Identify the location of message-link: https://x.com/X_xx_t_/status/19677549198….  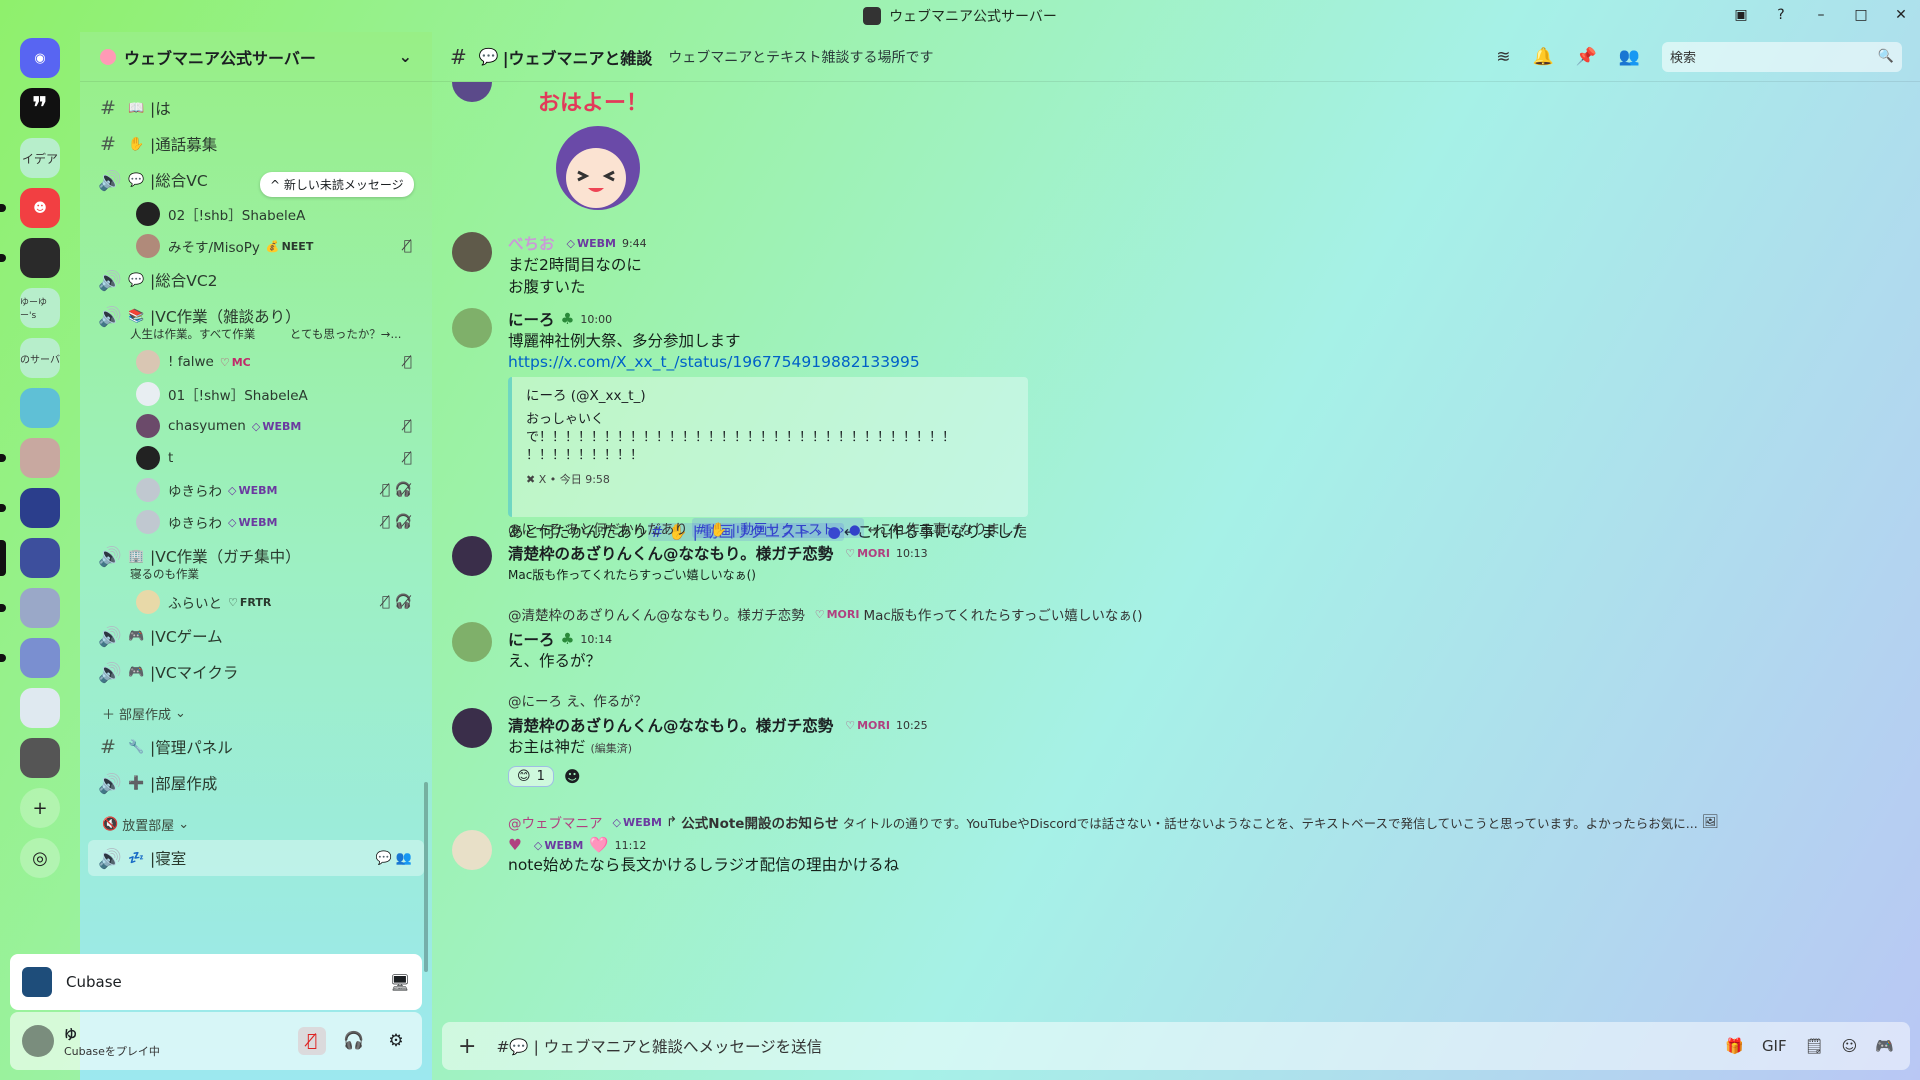
(714, 362).